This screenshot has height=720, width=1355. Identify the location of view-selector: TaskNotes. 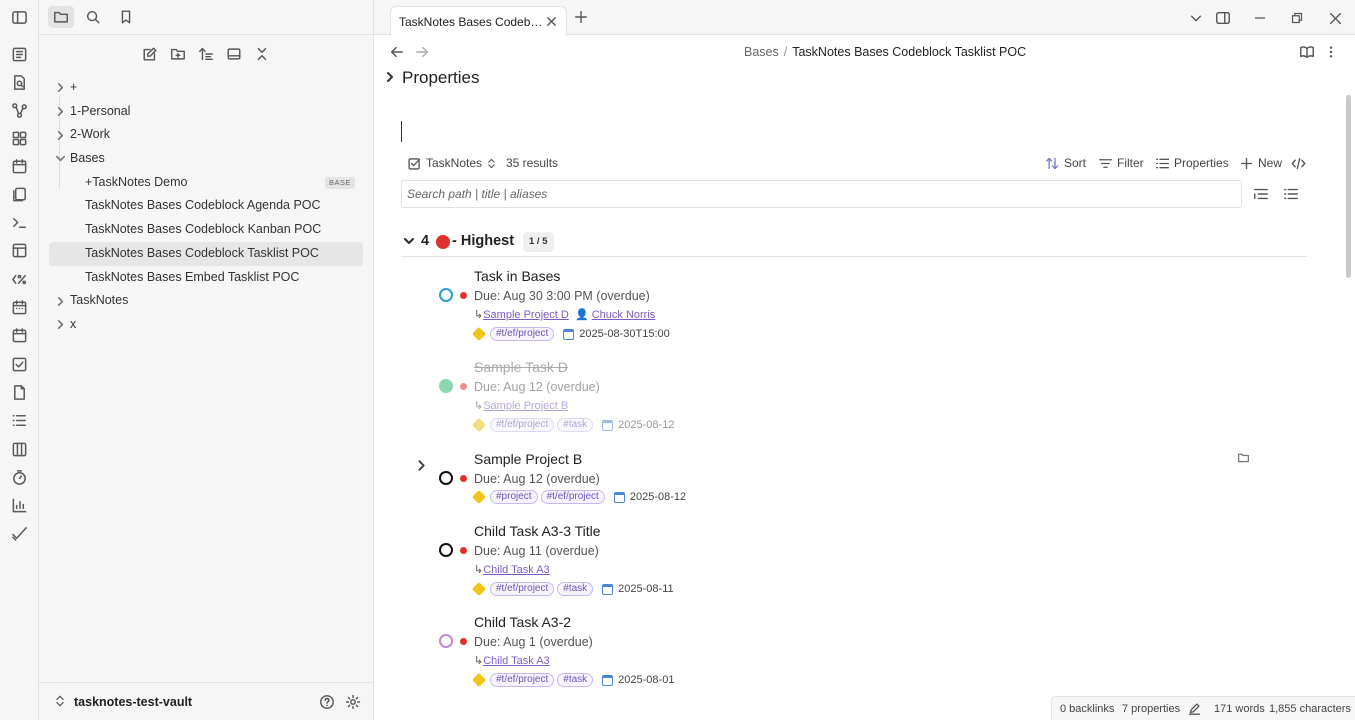
(452, 163).